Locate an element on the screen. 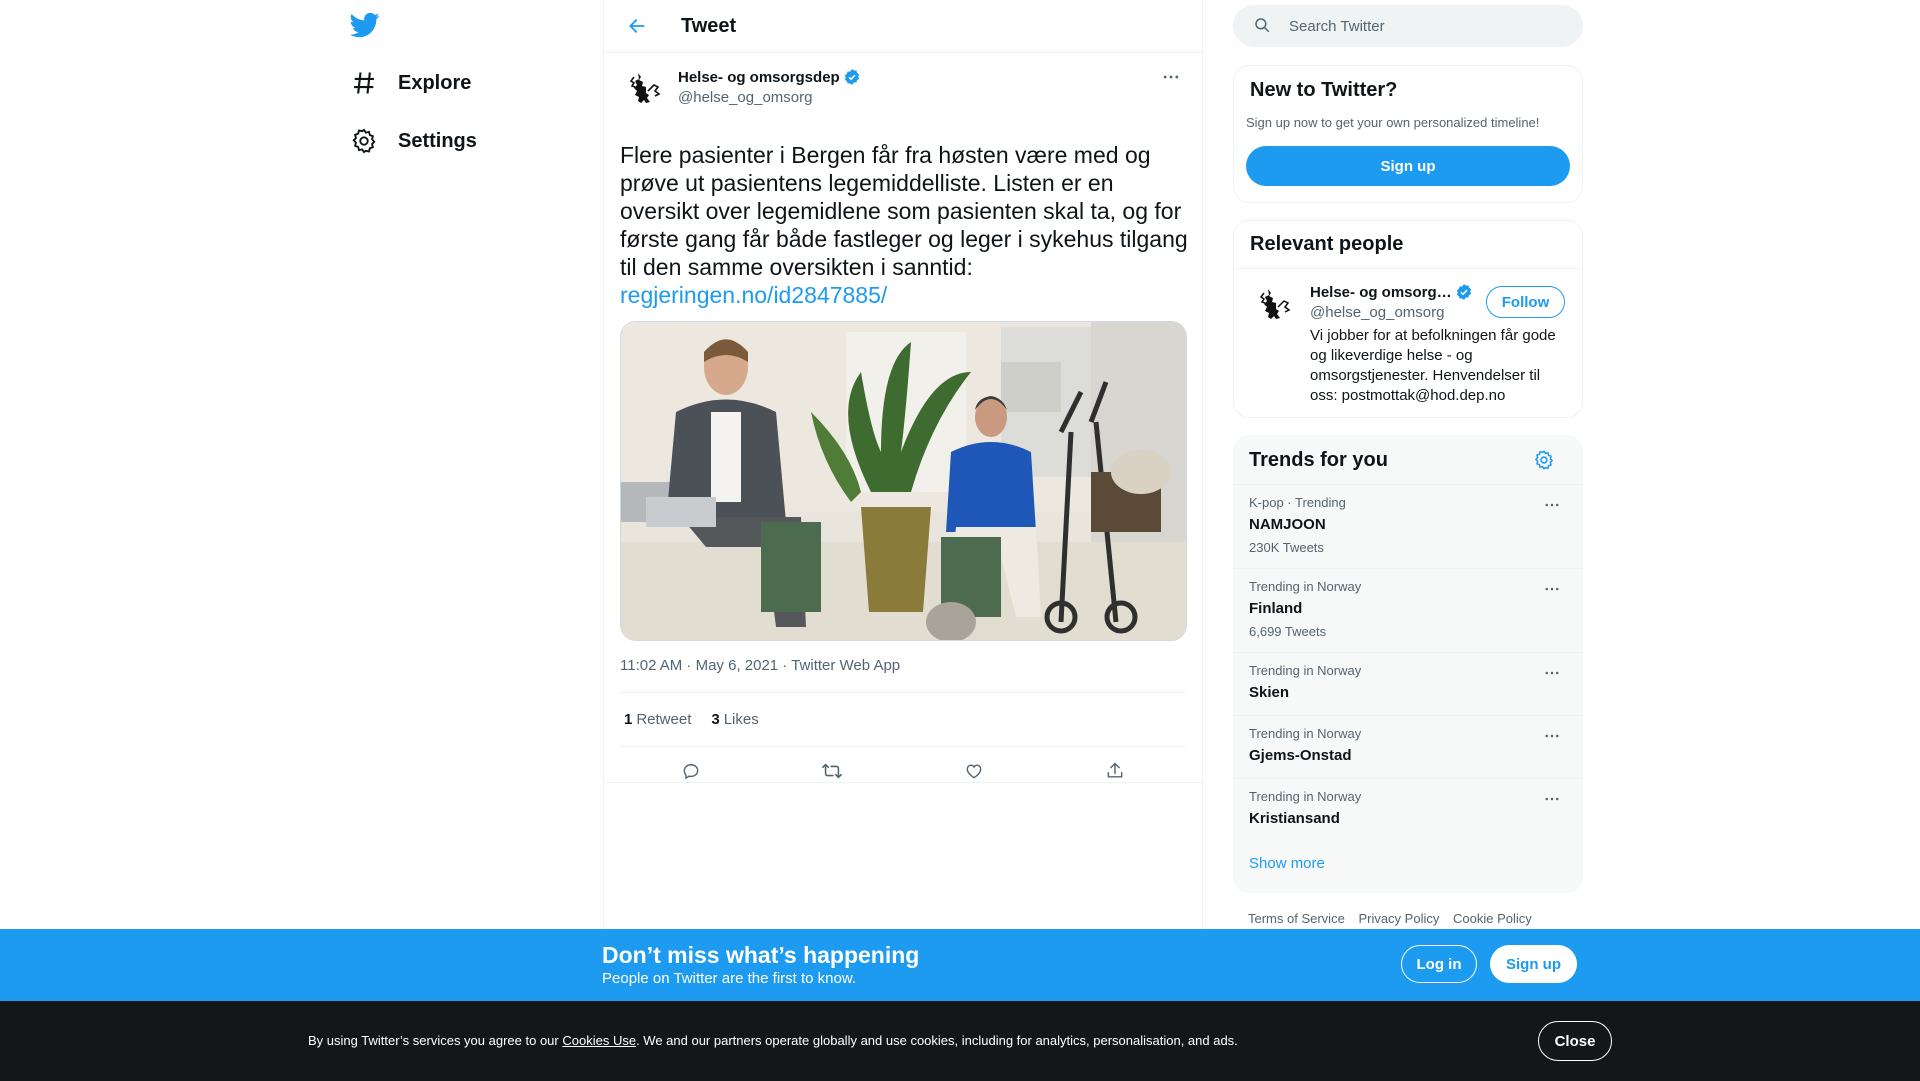 The image size is (1920, 1081). trend-item: Trending in Norway Kristiansand is located at coordinates (1408, 809).